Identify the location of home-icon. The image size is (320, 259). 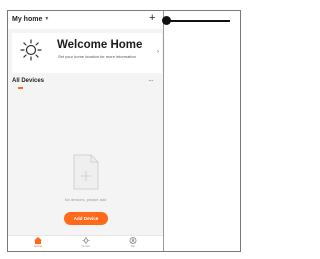
(38, 240).